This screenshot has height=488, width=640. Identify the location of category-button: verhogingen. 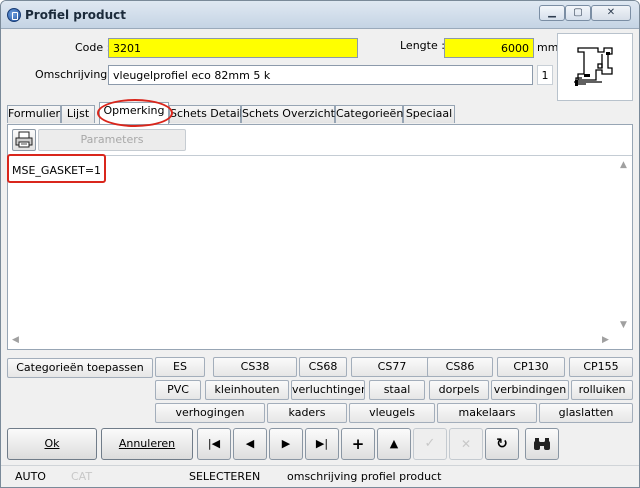
(210, 413).